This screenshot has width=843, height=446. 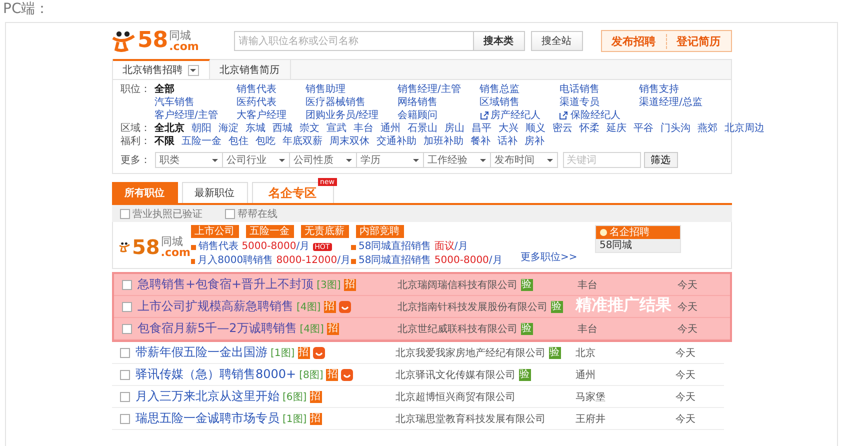 I want to click on result-tab: 最新职位, so click(x=215, y=192).